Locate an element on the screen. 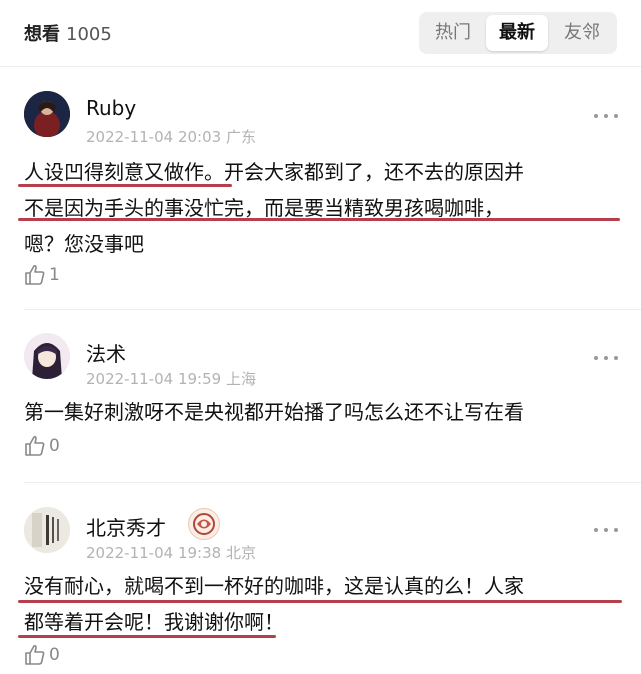 Image resolution: width=641 pixels, height=674 pixels. sort-segmented-control: 热门 最新 友邻 is located at coordinates (518, 33).